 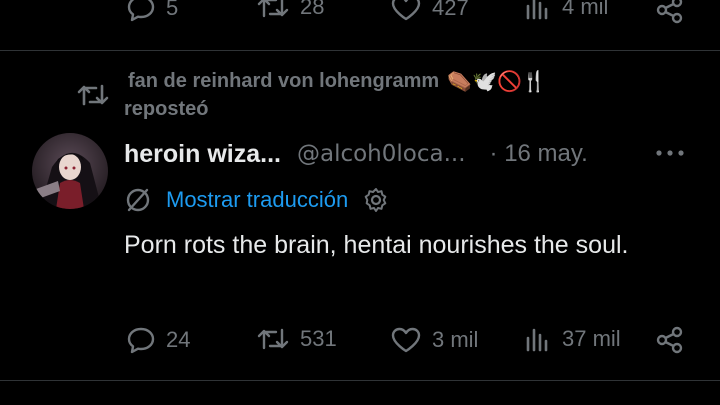 What do you see at coordinates (360, 380) in the screenshot?
I see `divider-bottom` at bounding box center [360, 380].